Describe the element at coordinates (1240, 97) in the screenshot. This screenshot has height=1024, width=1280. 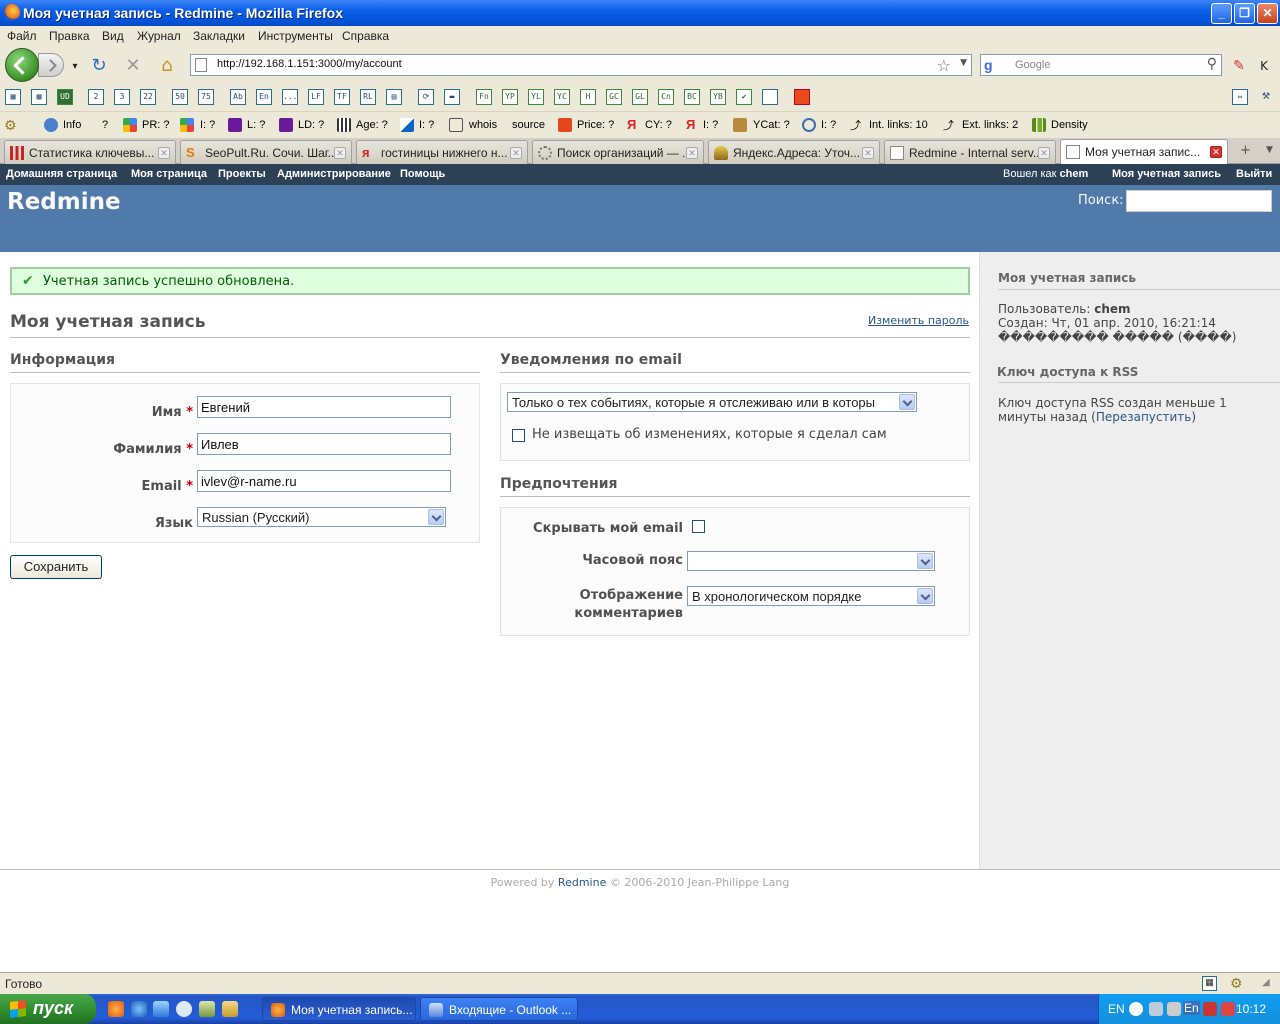
I see `resize-icon: ⇔` at that location.